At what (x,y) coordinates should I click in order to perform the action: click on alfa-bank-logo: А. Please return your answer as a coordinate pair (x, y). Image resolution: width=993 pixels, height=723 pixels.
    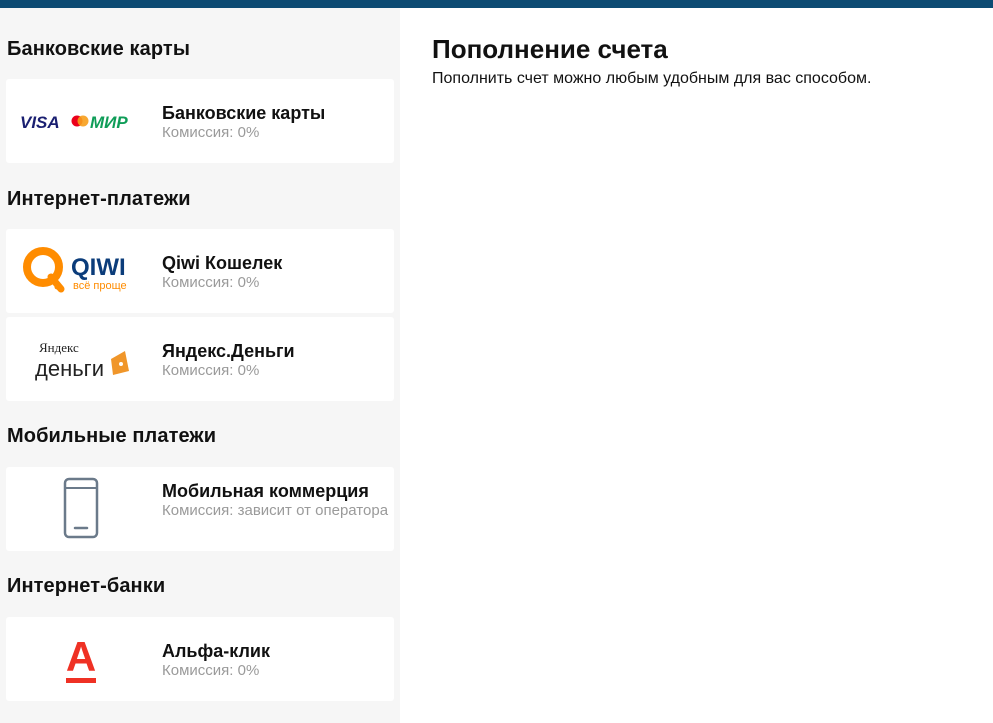
    Looking at the image, I should click on (81, 659).